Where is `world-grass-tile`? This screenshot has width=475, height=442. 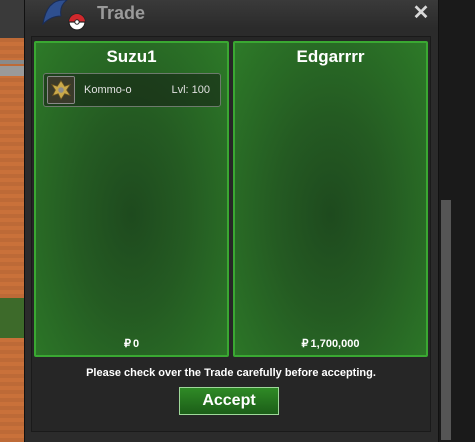
world-grass-tile is located at coordinates (12, 318).